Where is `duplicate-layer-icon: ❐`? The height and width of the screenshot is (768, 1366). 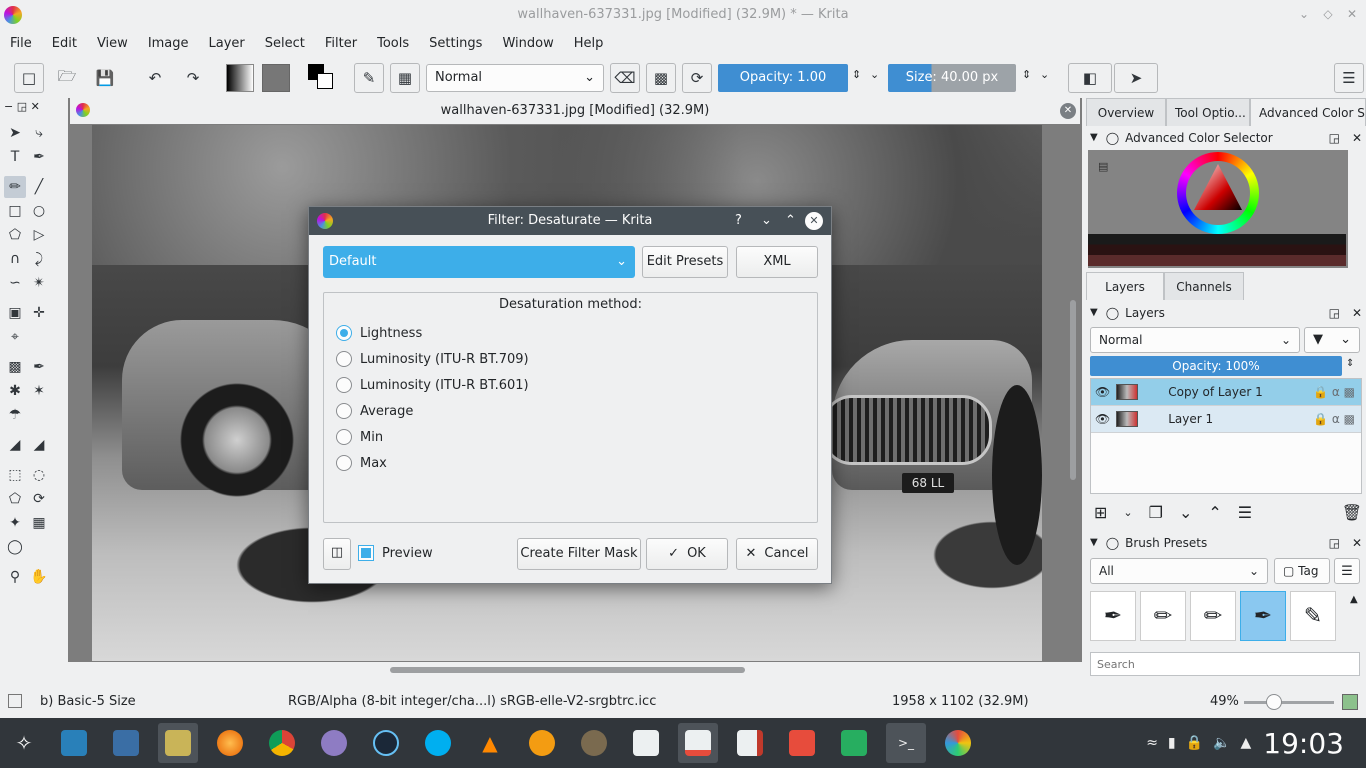 duplicate-layer-icon: ❐ is located at coordinates (1156, 512).